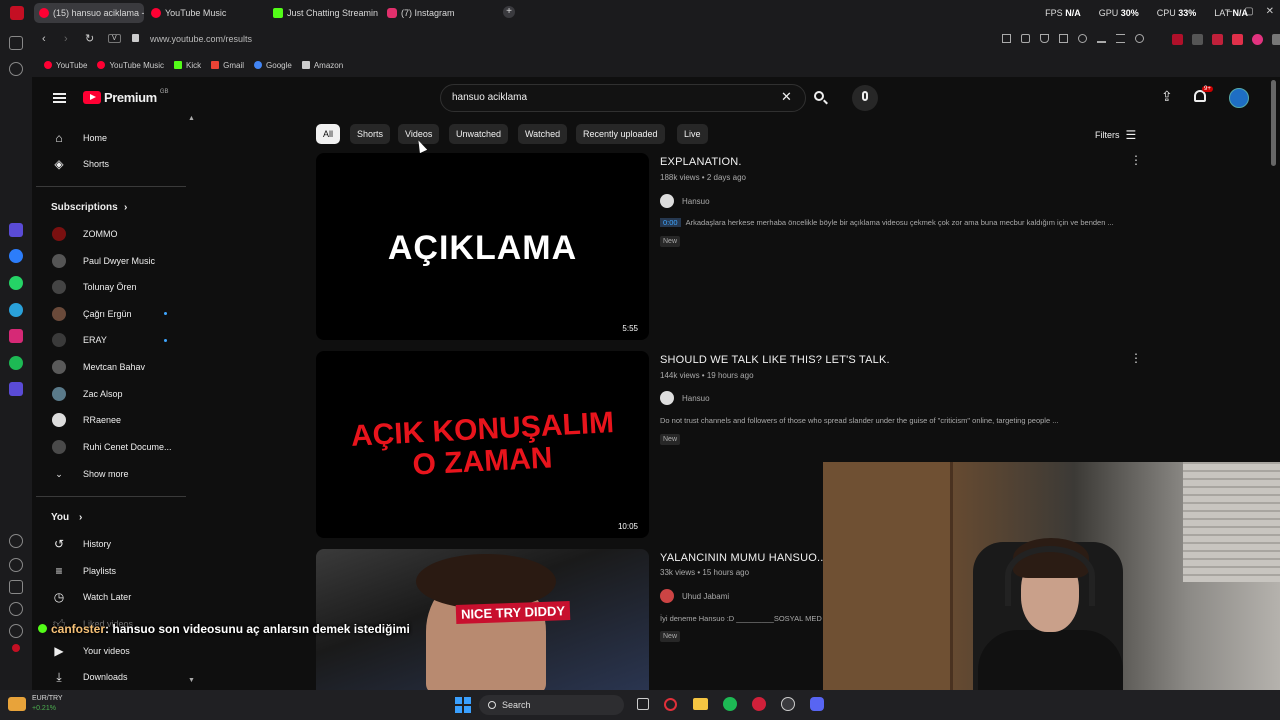  I want to click on lock-icon, so click(135, 38).